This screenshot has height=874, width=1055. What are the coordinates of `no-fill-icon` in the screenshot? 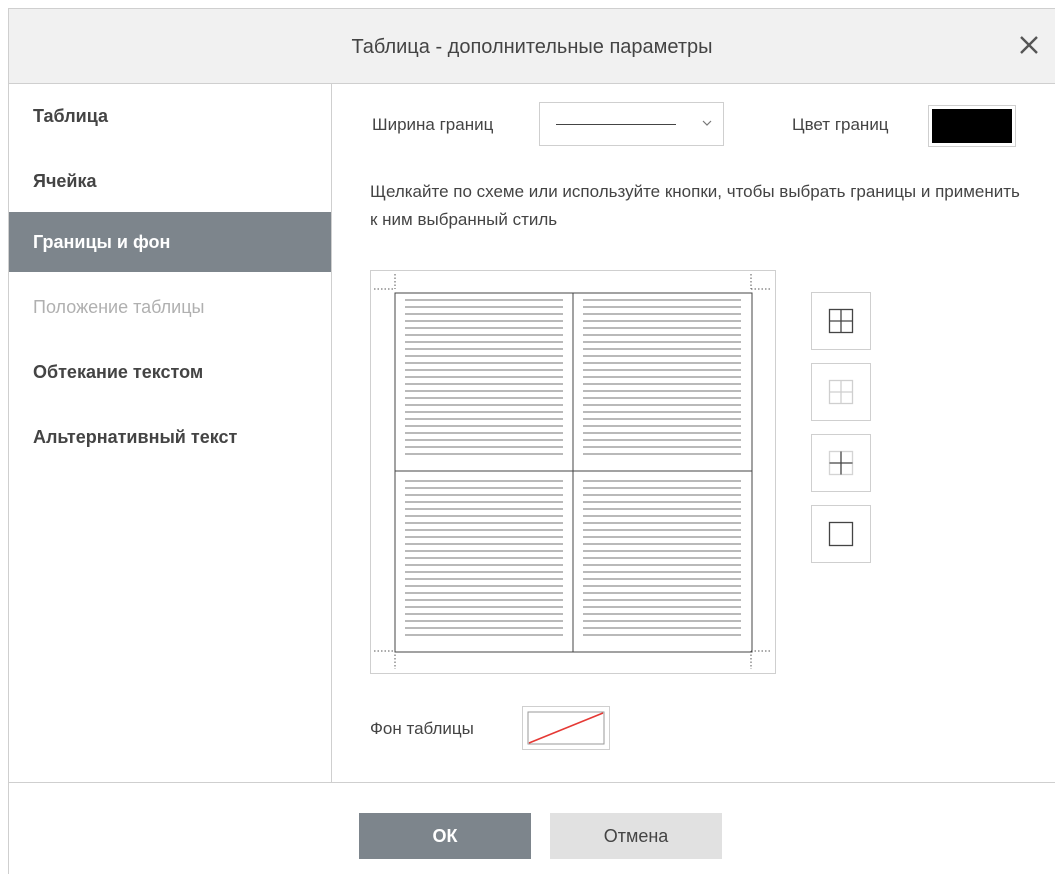 It's located at (566, 728).